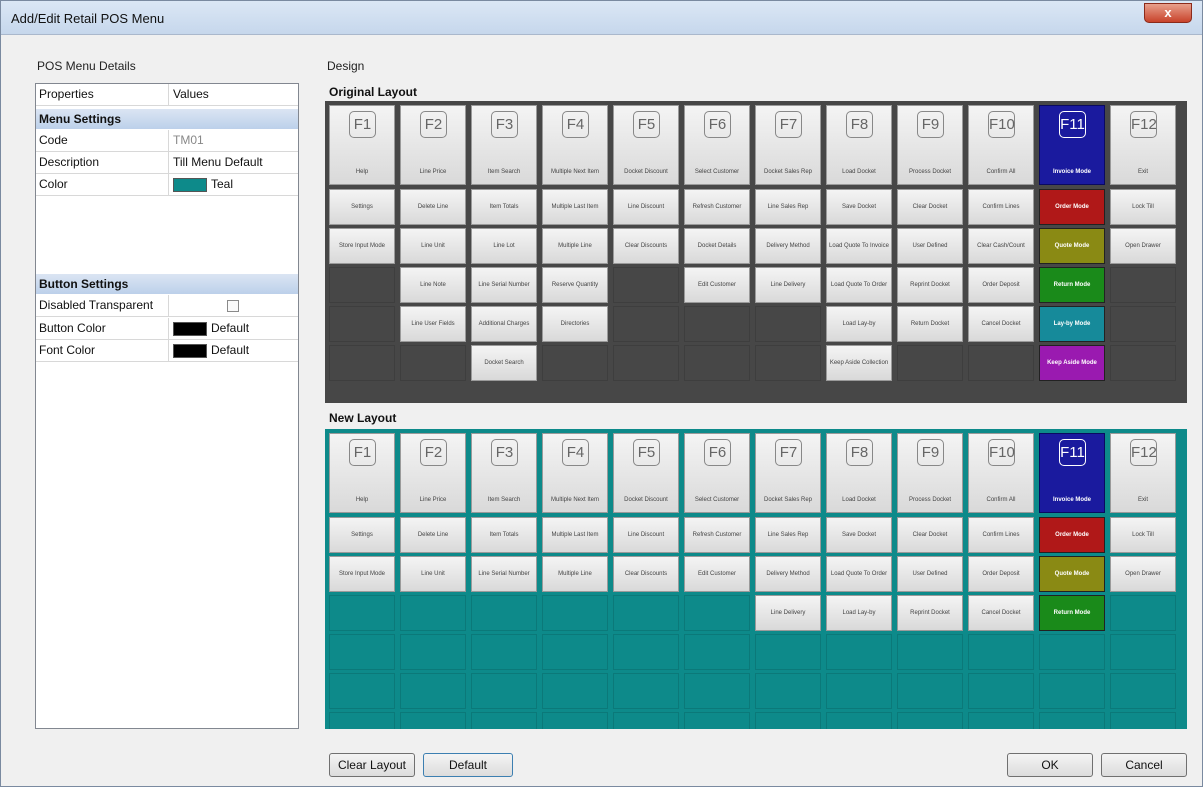 The height and width of the screenshot is (787, 1203). What do you see at coordinates (1072, 574) in the screenshot?
I see `quote-mode-button: Quote Mode` at bounding box center [1072, 574].